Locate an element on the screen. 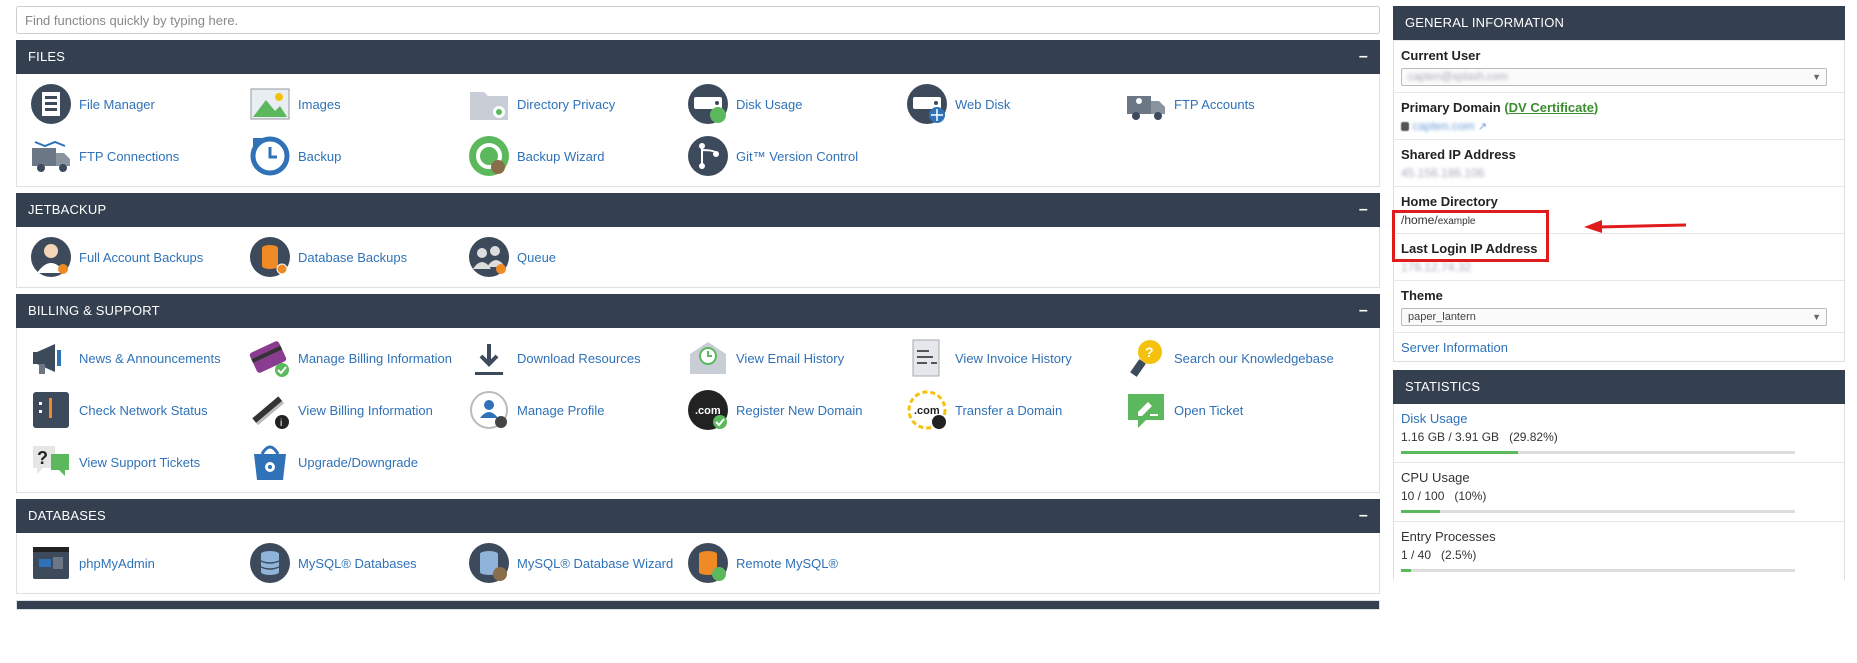 The width and height of the screenshot is (1857, 663). tool-knowledgebase: ? Search our Knowledgebase is located at coordinates (1233, 358).